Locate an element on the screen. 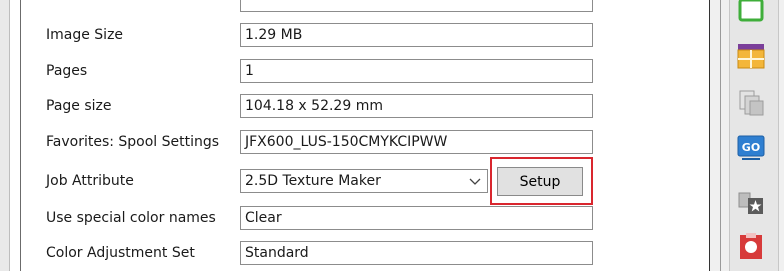 This screenshot has width=784, height=271. chevron-down-icon is located at coordinates (475, 181).